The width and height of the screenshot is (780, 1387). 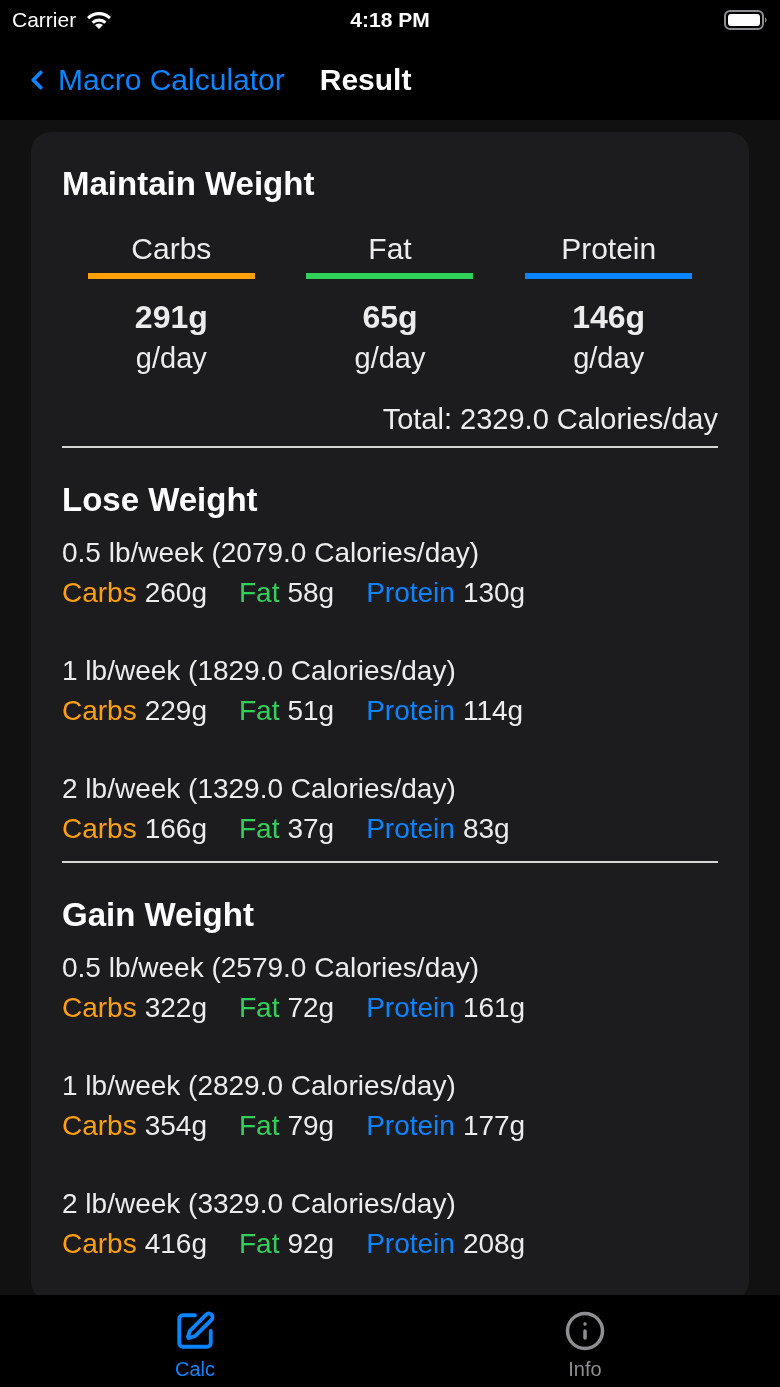 I want to click on carrier-label: Carrier, so click(x=44, y=20).